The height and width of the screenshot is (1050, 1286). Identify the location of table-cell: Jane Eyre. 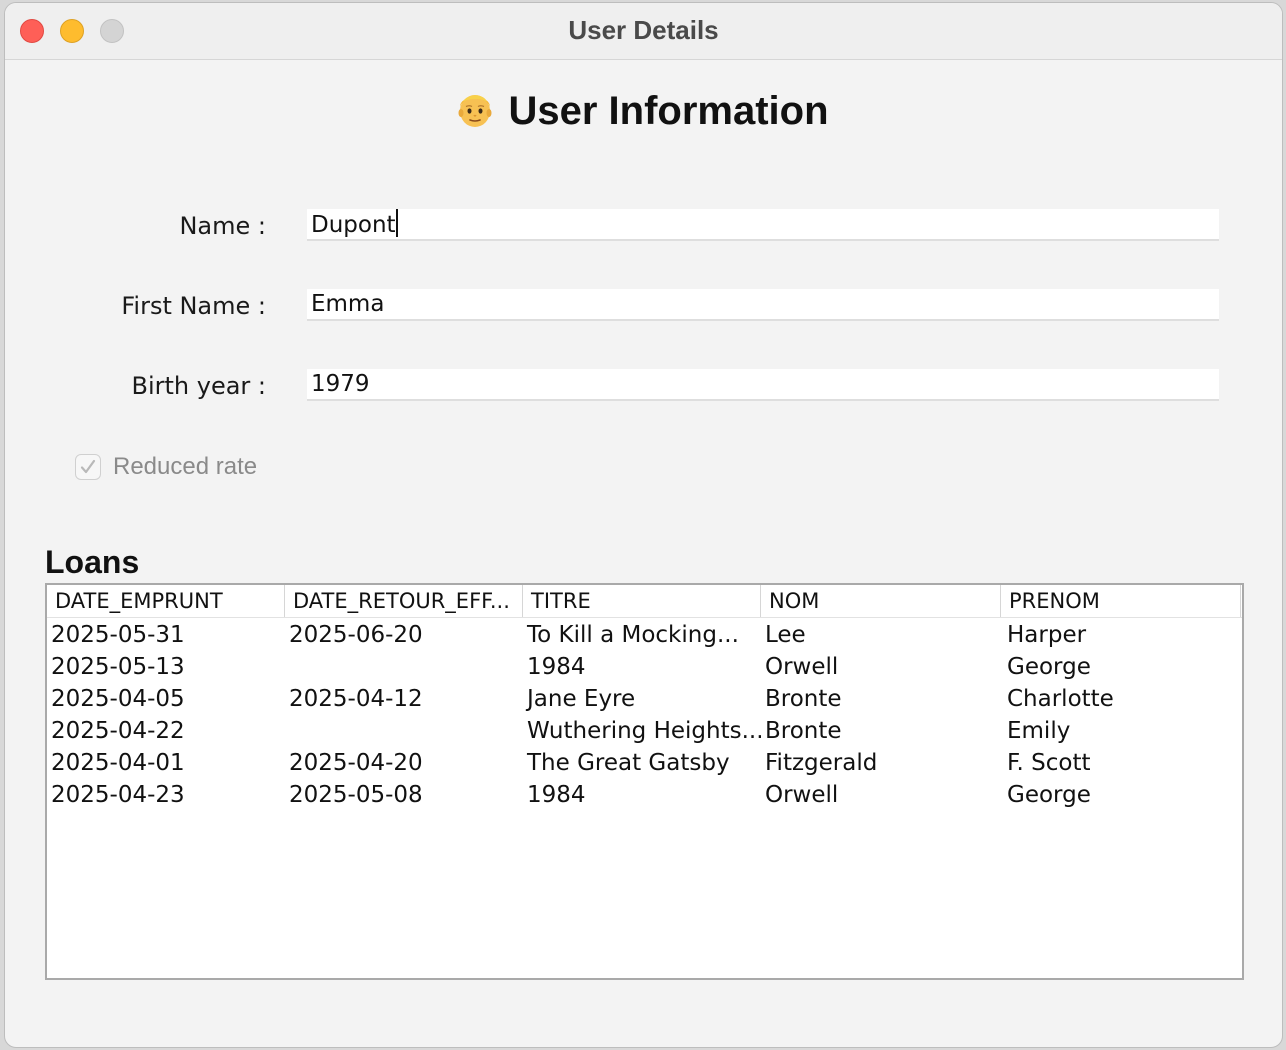
(581, 699).